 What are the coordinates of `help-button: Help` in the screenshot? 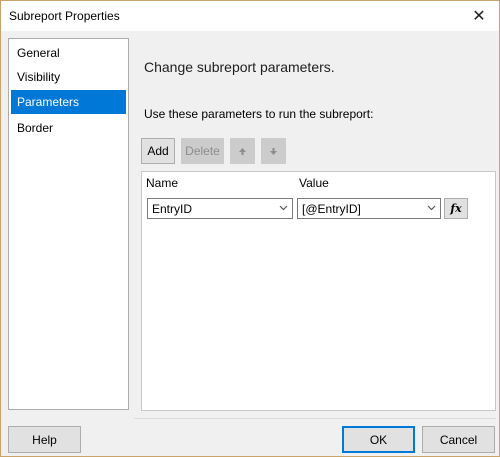 It's located at (44, 439).